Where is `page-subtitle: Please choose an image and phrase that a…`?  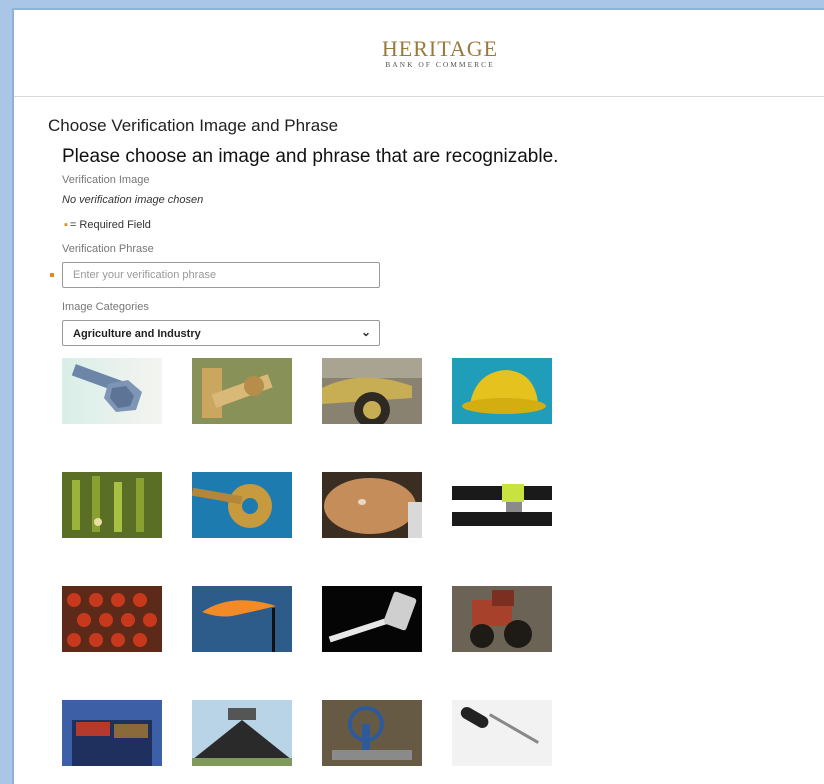
page-subtitle: Please choose an image and phrase that a… is located at coordinates (310, 156).